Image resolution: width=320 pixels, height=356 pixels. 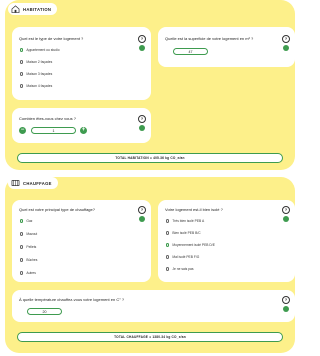 I want to click on housing-type-option-label: Maison 3 façades, so click(x=39, y=74).